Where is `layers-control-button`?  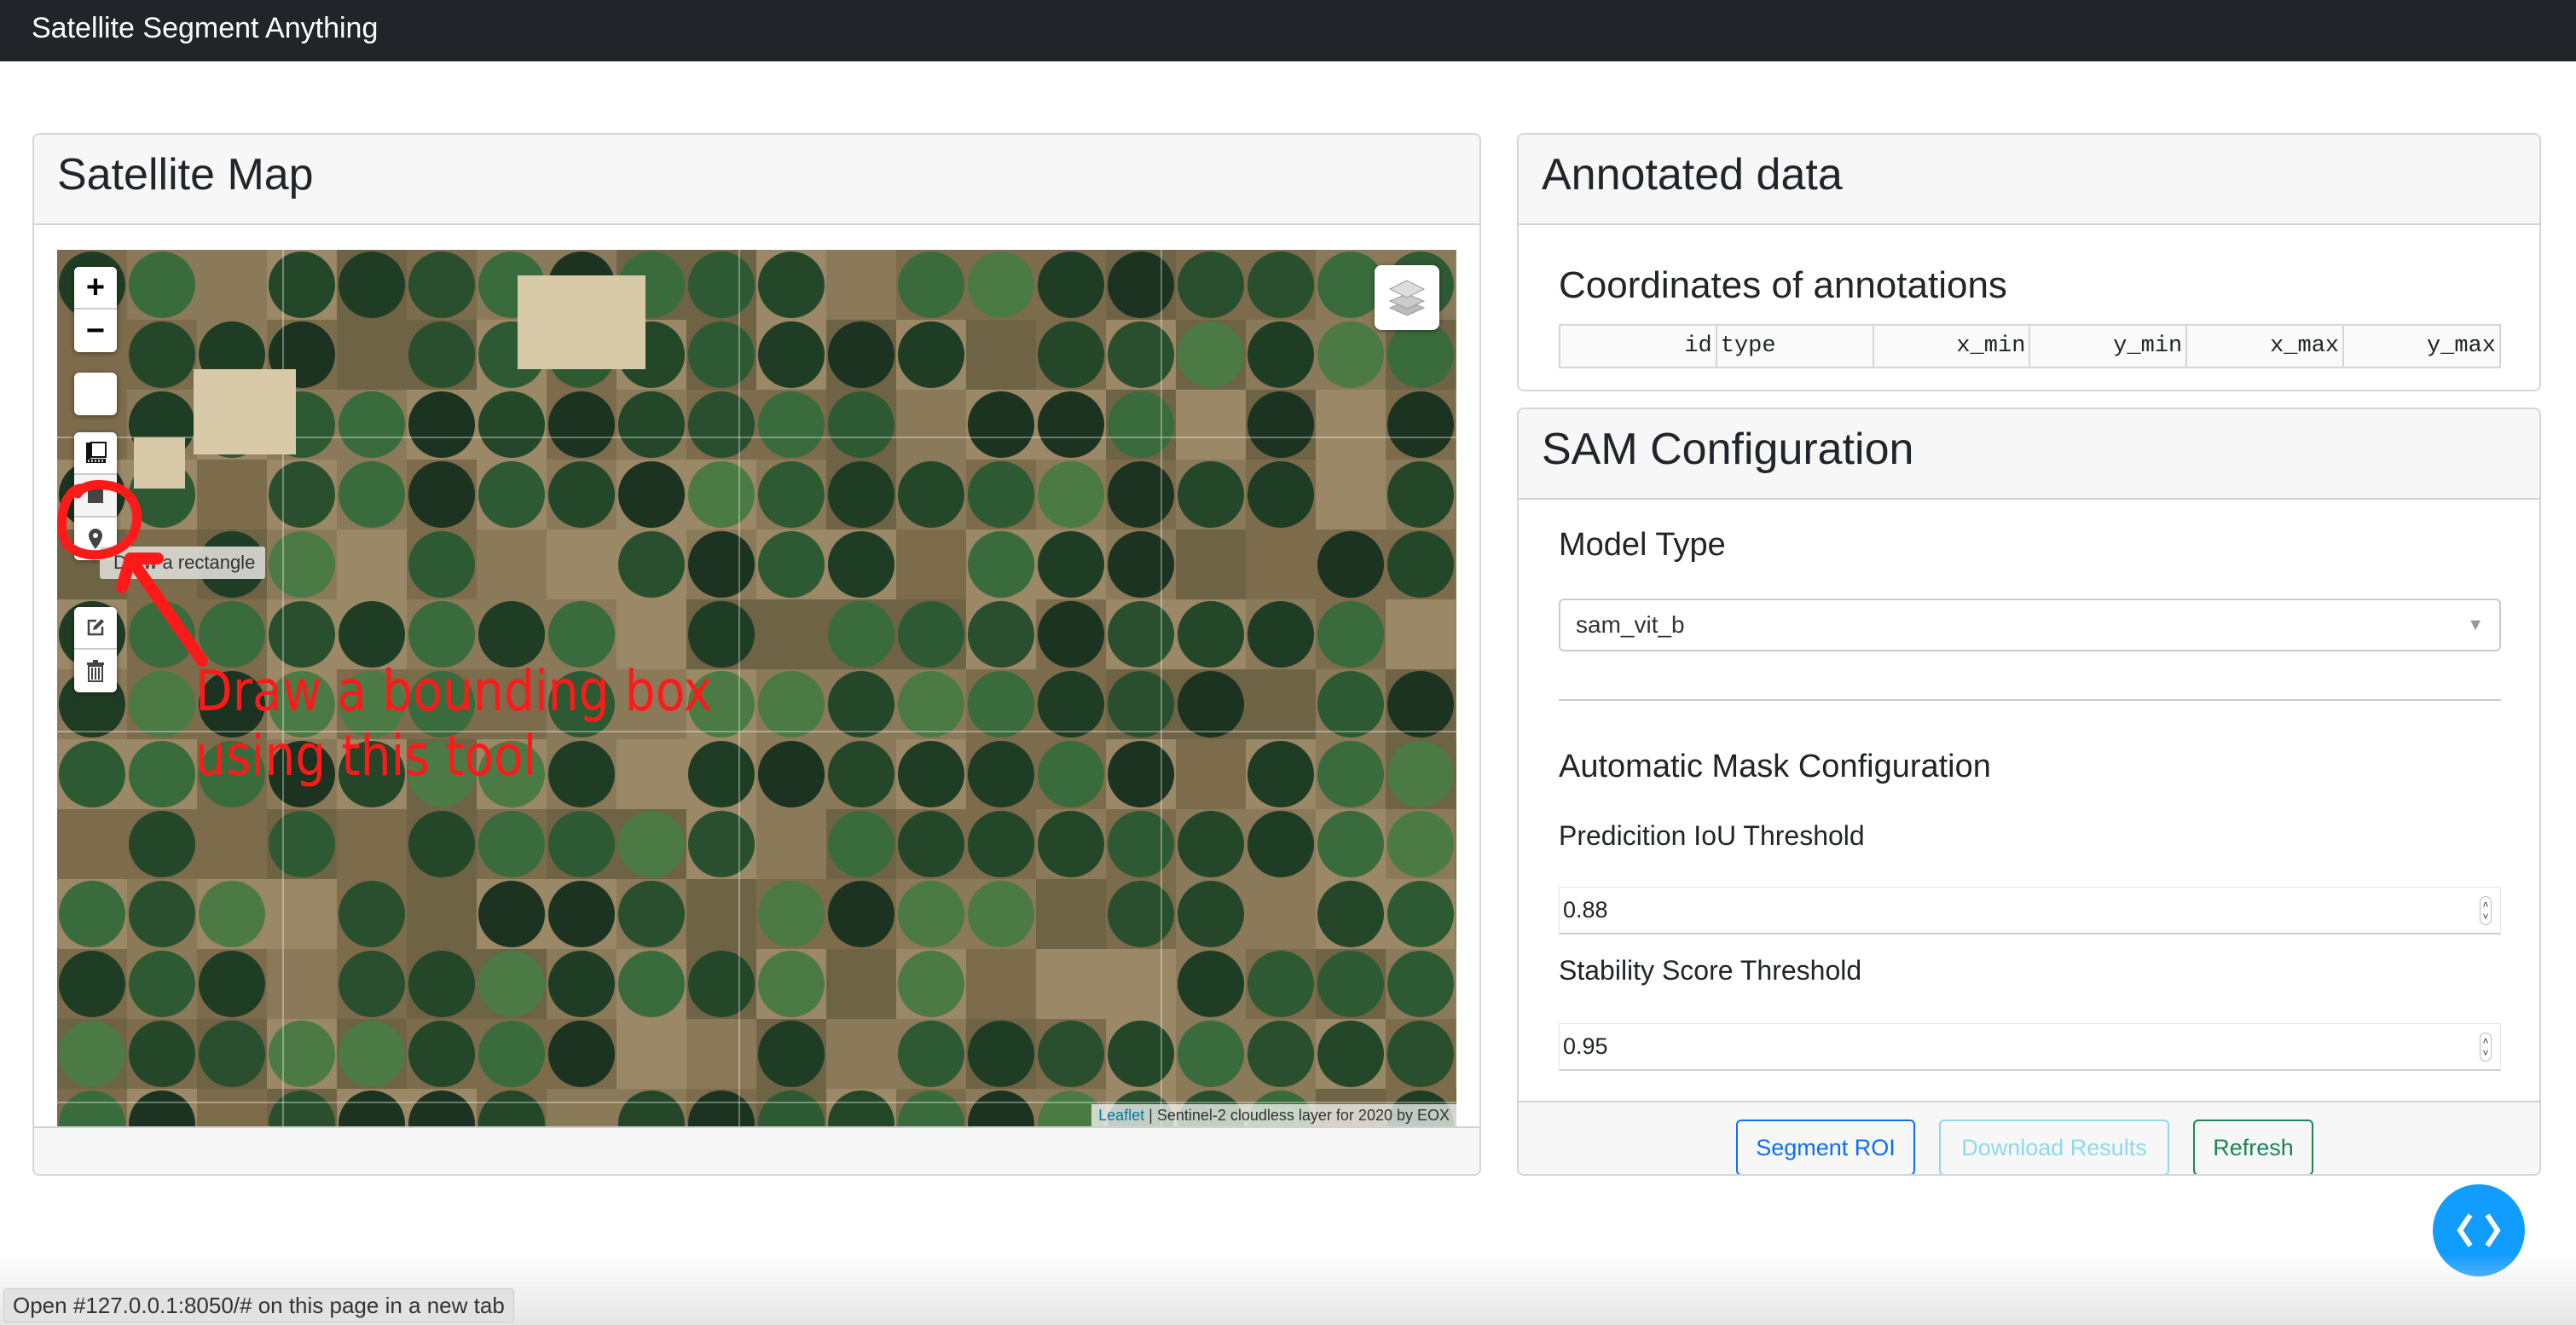 layers-control-button is located at coordinates (1407, 297).